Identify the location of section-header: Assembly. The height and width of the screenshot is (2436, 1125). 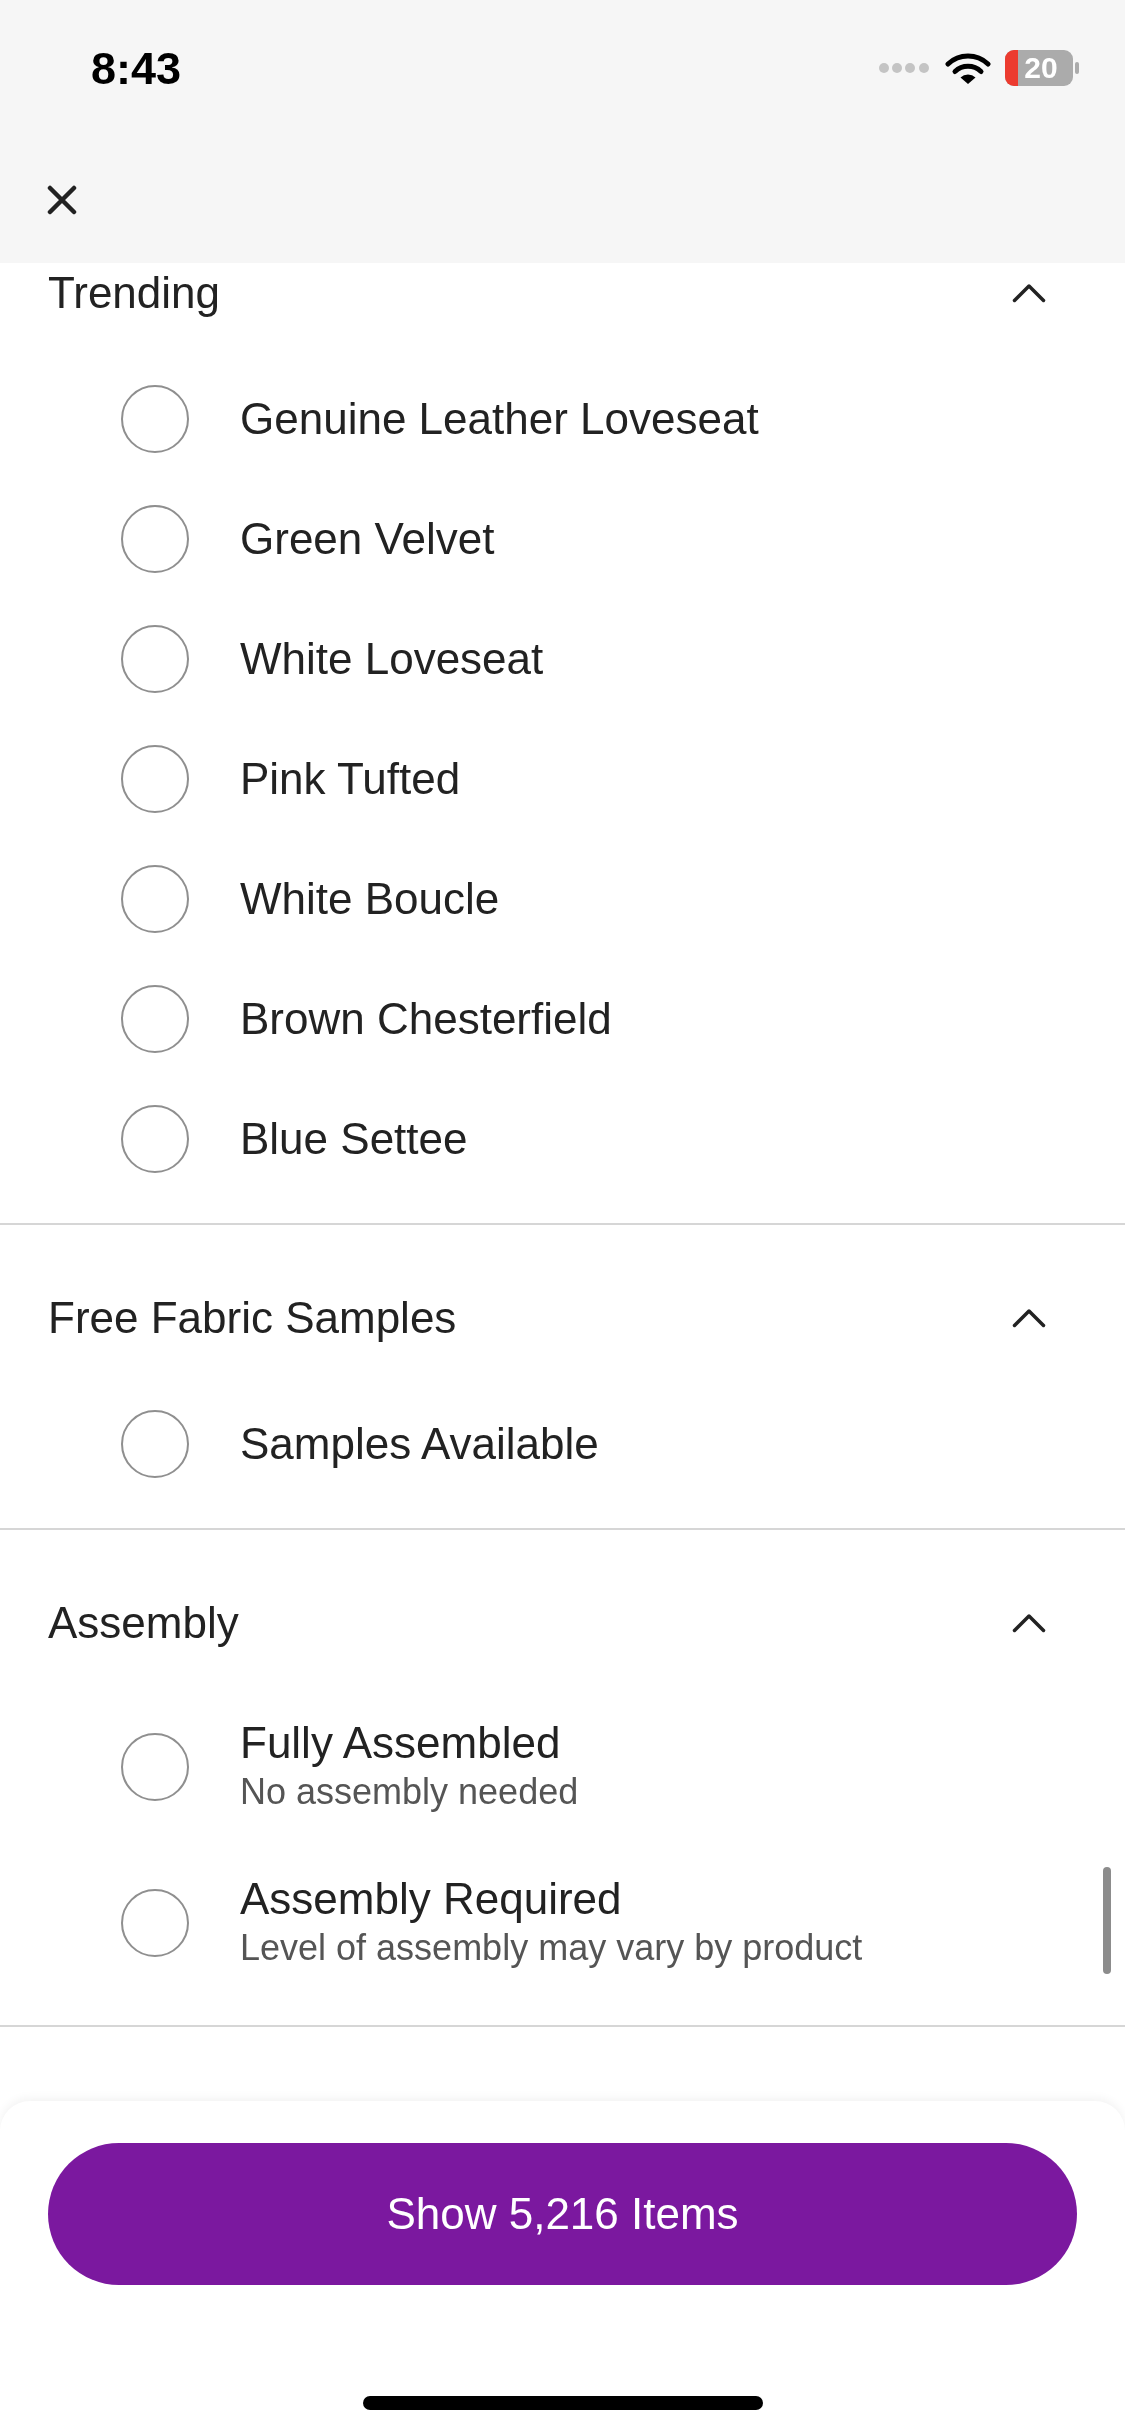
(562, 1609).